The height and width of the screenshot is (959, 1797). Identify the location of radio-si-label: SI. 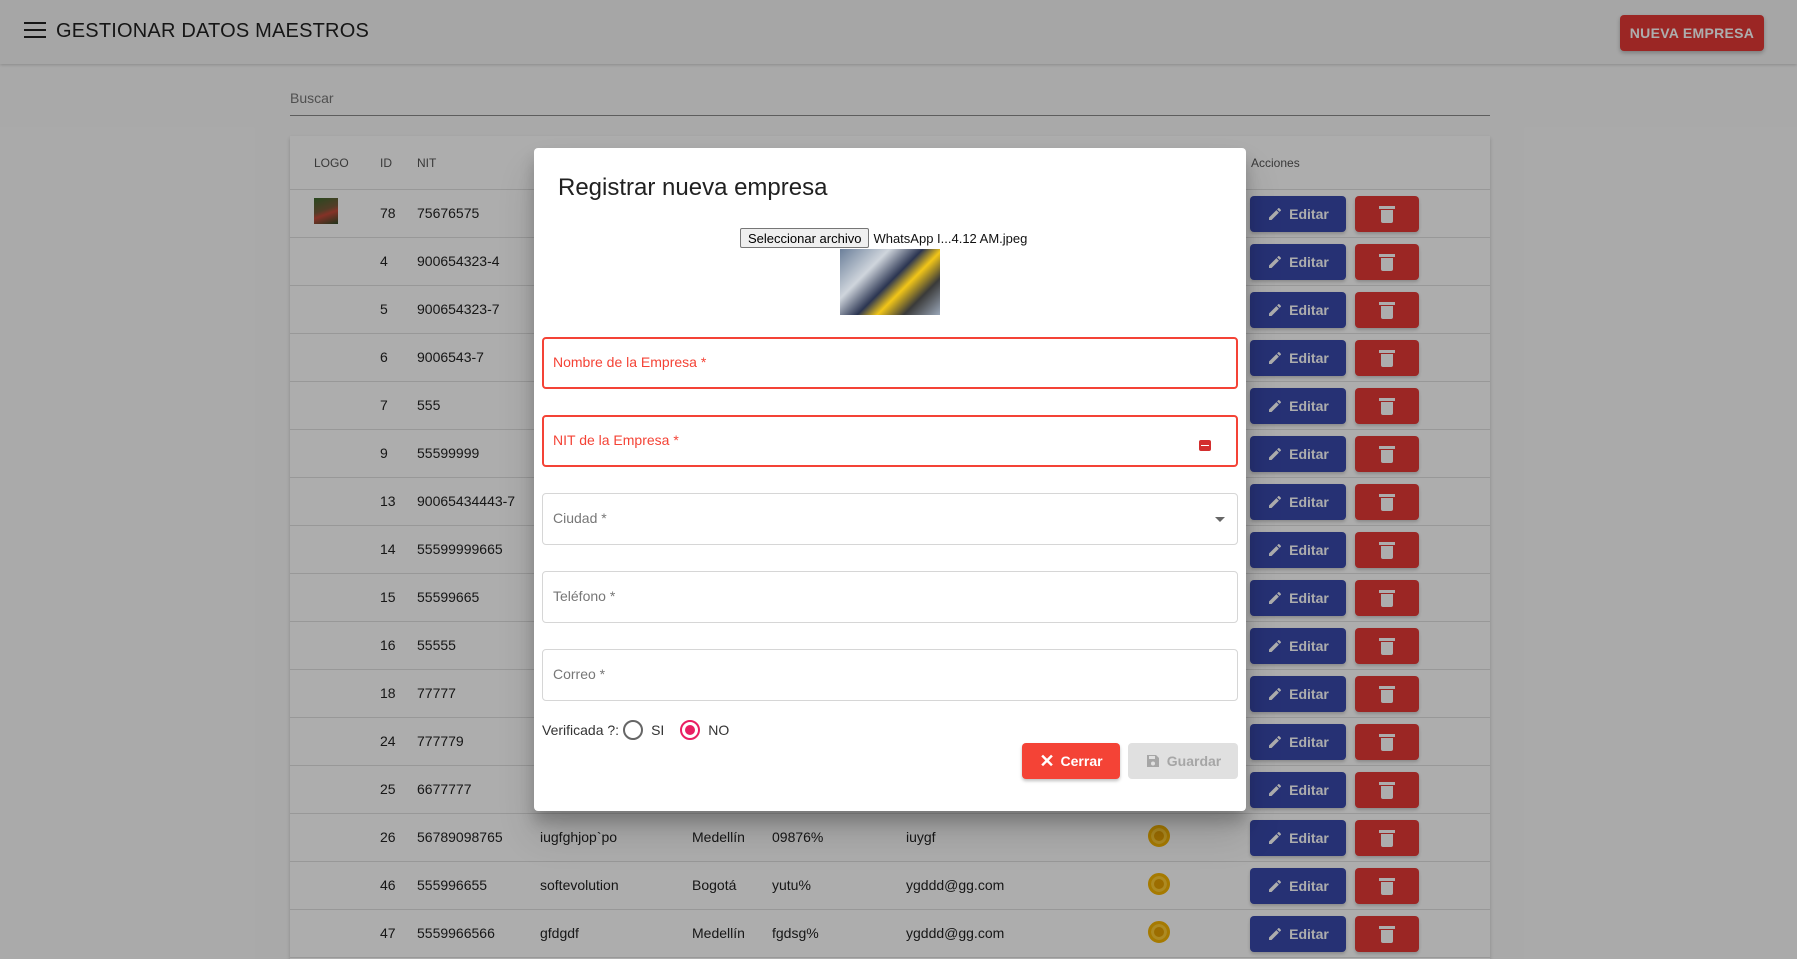
(658, 730).